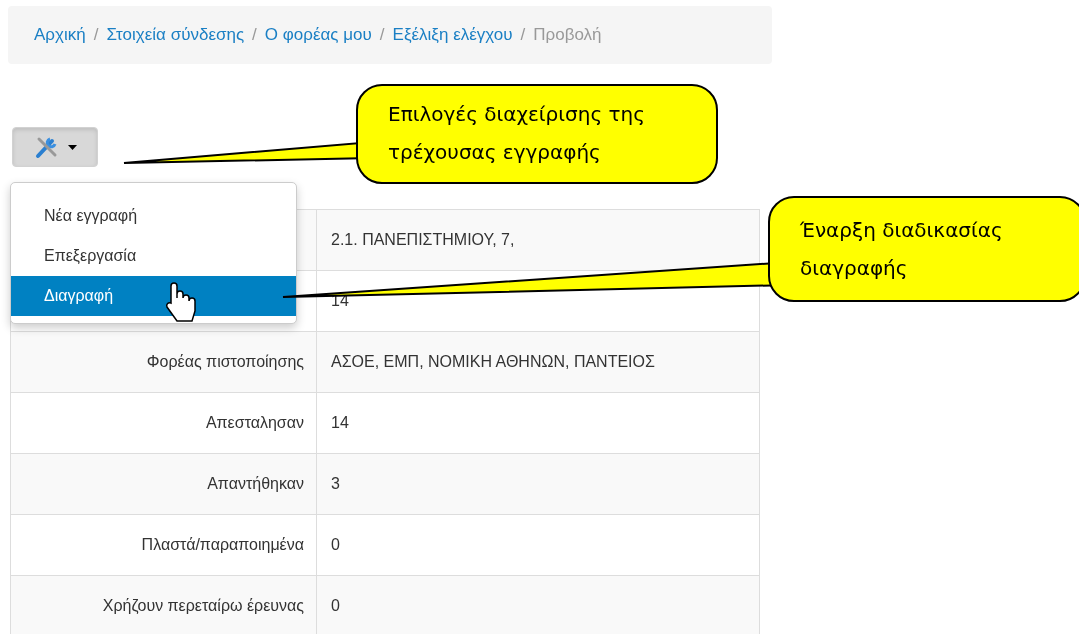 The width and height of the screenshot is (1079, 634). What do you see at coordinates (222, 545) in the screenshot?
I see `row-label: Πλαστά/παραποιημένα` at bounding box center [222, 545].